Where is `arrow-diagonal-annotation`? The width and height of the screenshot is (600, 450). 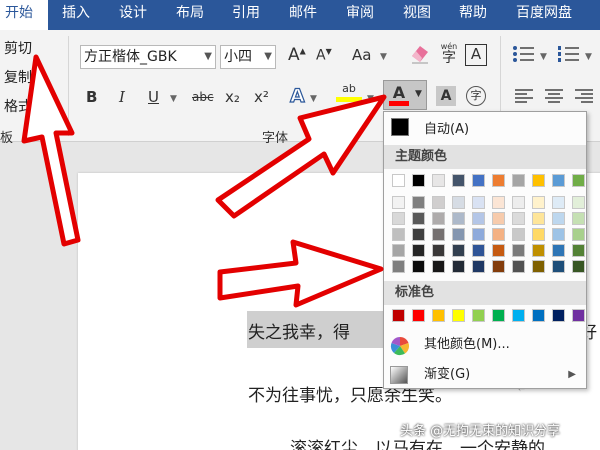
arrow-diagonal-annotation is located at coordinates (301, 156).